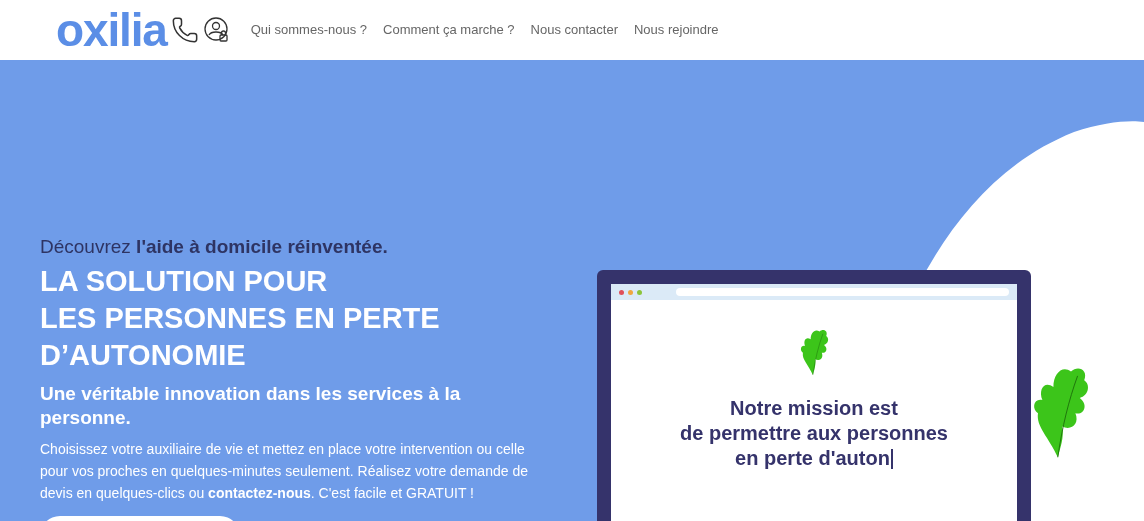 This screenshot has width=1144, height=521. What do you see at coordinates (449, 30) in the screenshot?
I see `nav-link: Comment ça marche ?` at bounding box center [449, 30].